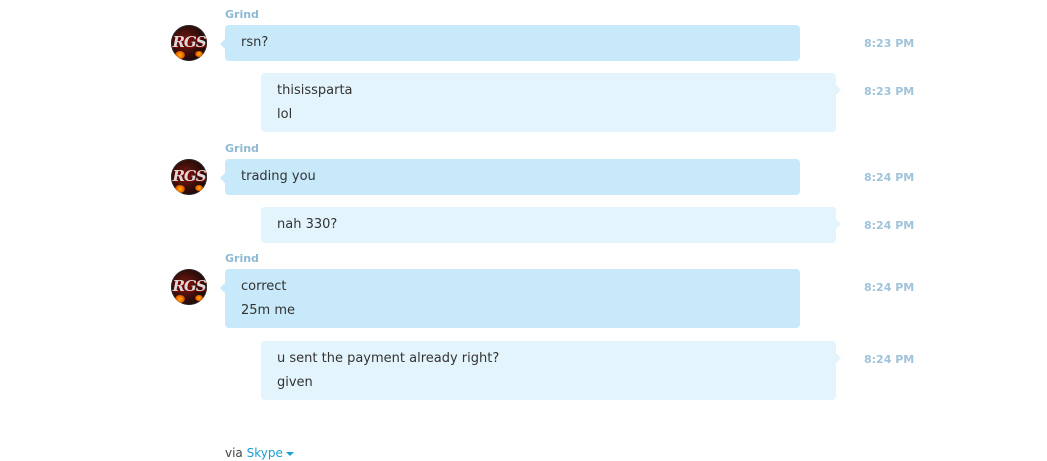 This screenshot has height=461, width=1047. What do you see at coordinates (264, 286) in the screenshot?
I see `message-text: correct` at bounding box center [264, 286].